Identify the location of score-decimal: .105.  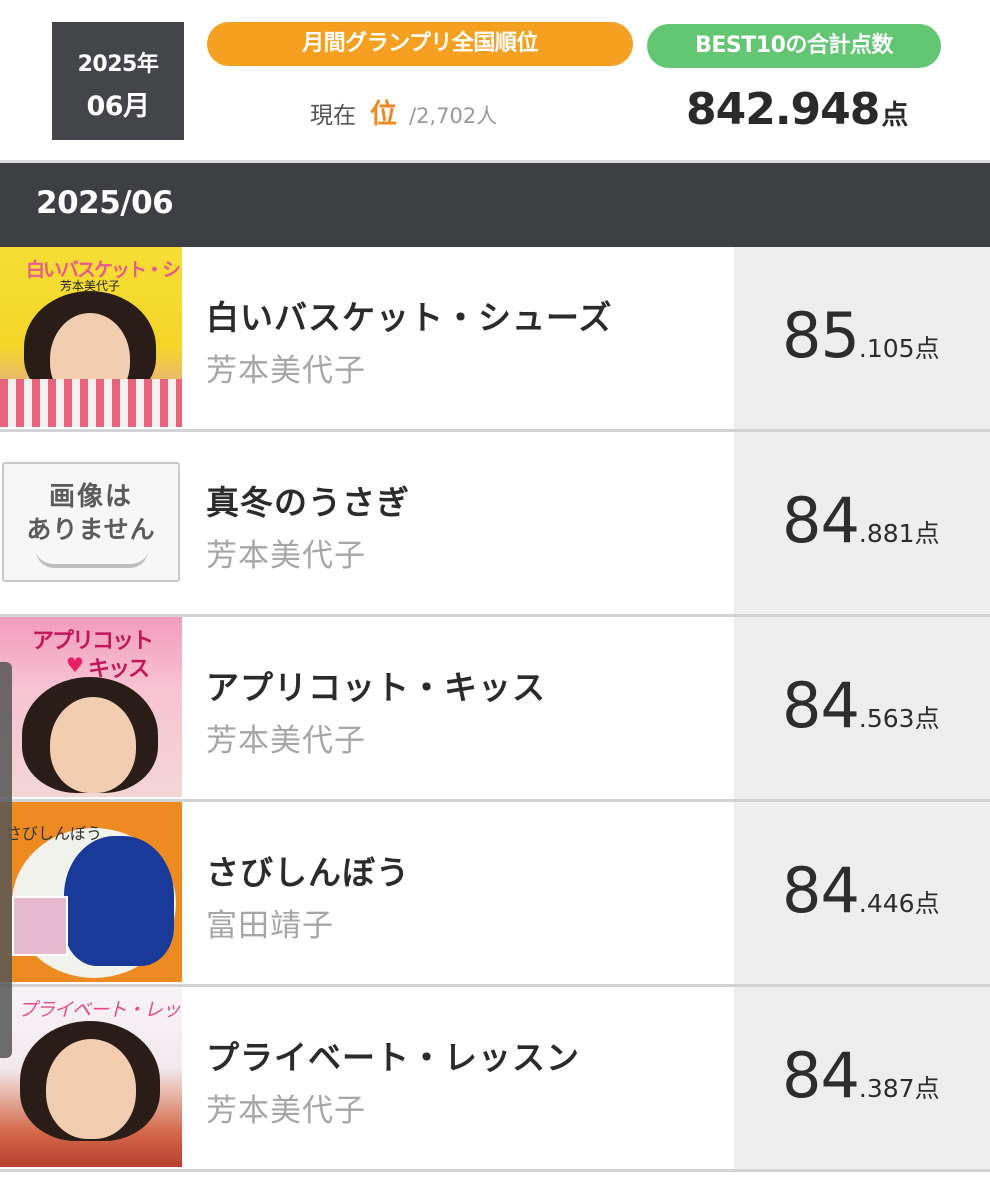
(886, 348).